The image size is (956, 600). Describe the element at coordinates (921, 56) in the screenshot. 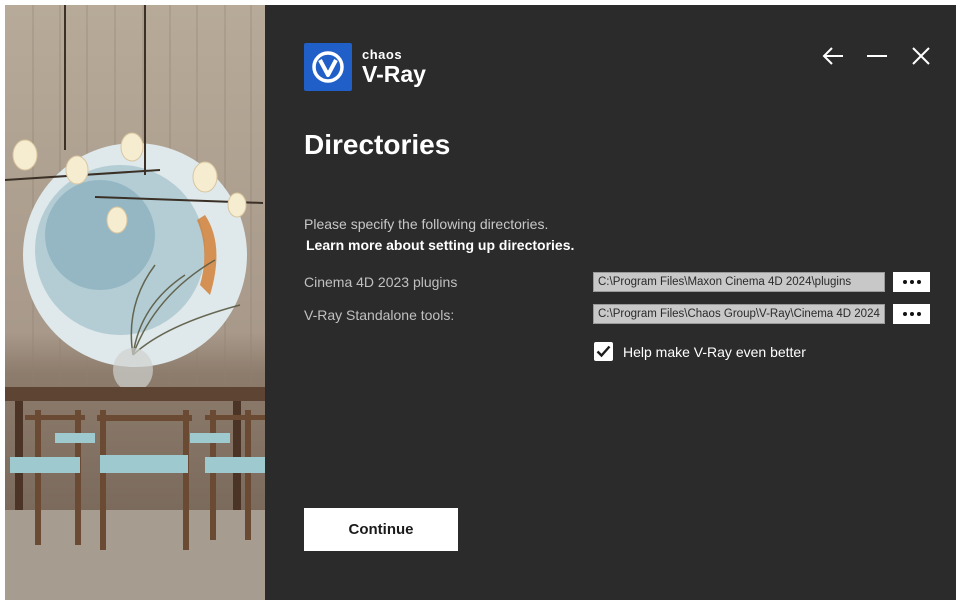

I see `close-icon` at that location.